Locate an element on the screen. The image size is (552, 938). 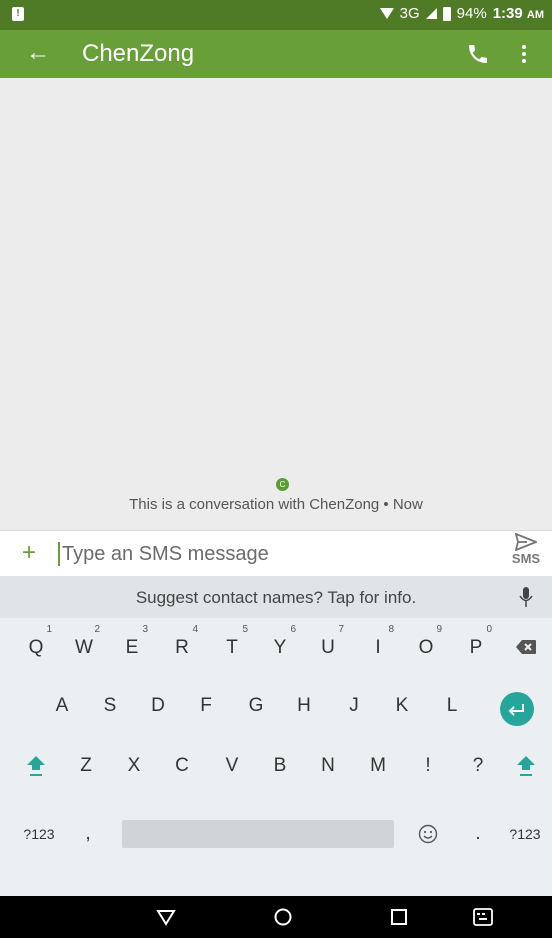
key-label: I is located at coordinates (378, 647).